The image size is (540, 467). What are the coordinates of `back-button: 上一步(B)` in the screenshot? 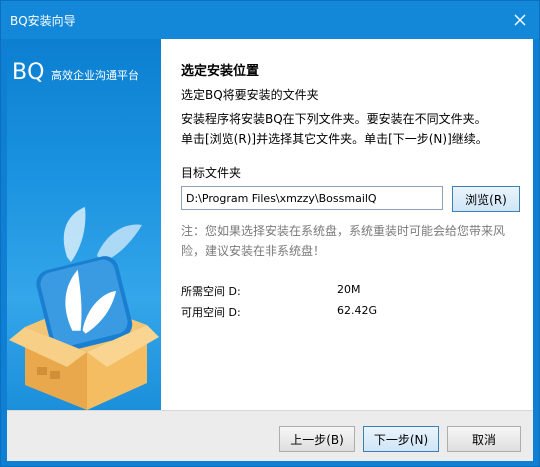 It's located at (317, 439).